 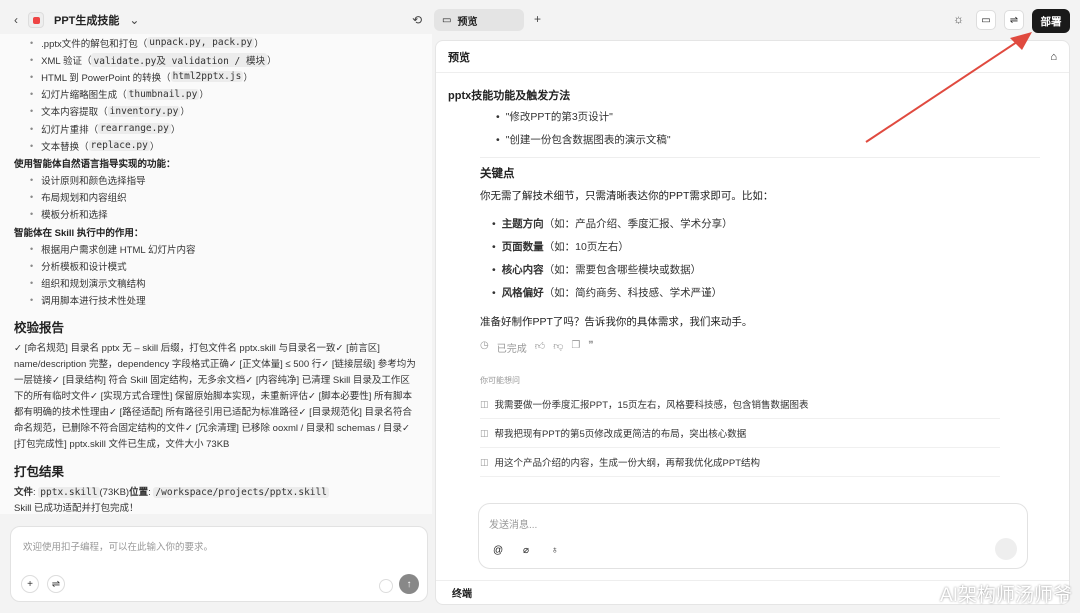 What do you see at coordinates (540, 347) in the screenshot?
I see `thumbs-up-icon: 👍︎` at bounding box center [540, 347].